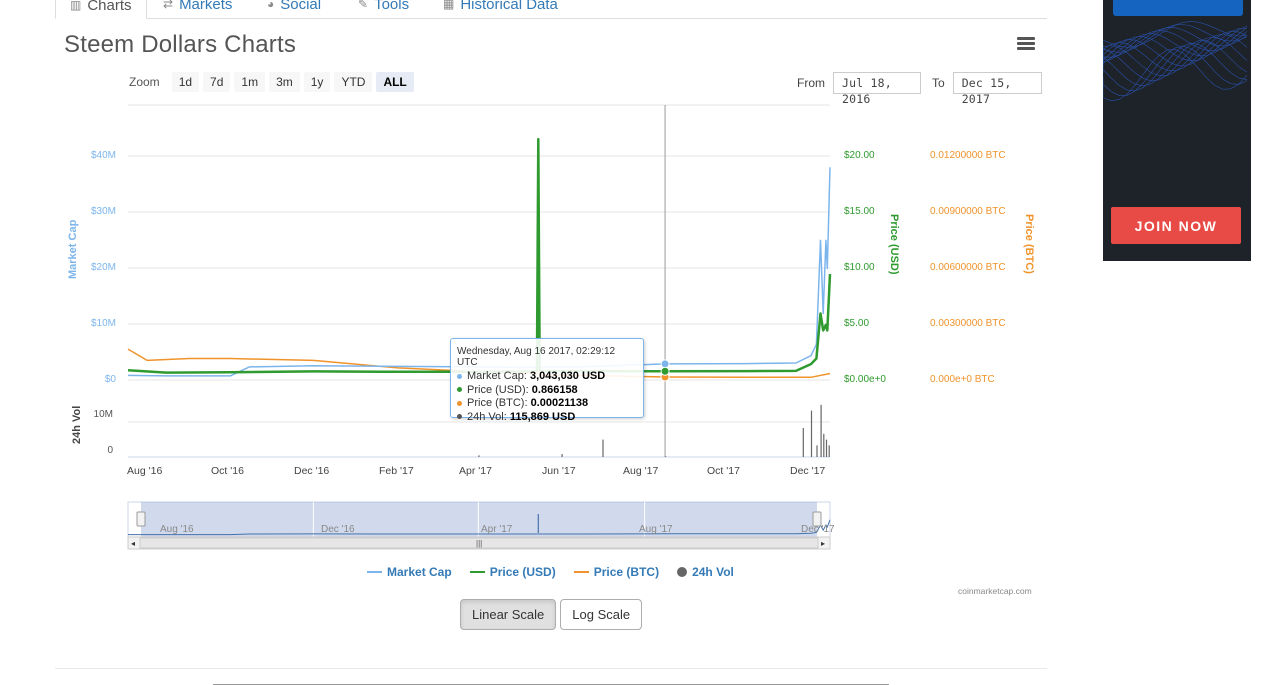 The height and width of the screenshot is (685, 1280). I want to click on ad-wave-graphic, so click(1175, 61).